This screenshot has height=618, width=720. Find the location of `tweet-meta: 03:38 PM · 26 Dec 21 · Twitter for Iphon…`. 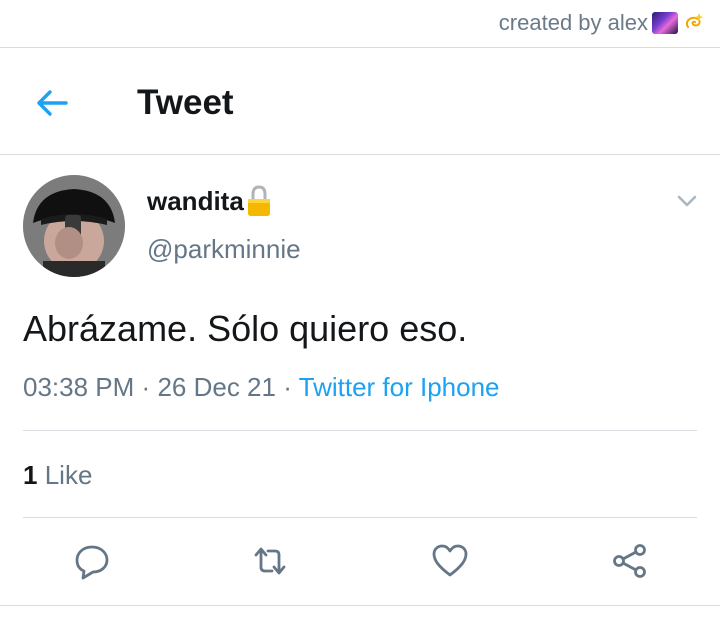

tweet-meta: 03:38 PM · 26 Dec 21 · Twitter for Iphon… is located at coordinates (261, 387).